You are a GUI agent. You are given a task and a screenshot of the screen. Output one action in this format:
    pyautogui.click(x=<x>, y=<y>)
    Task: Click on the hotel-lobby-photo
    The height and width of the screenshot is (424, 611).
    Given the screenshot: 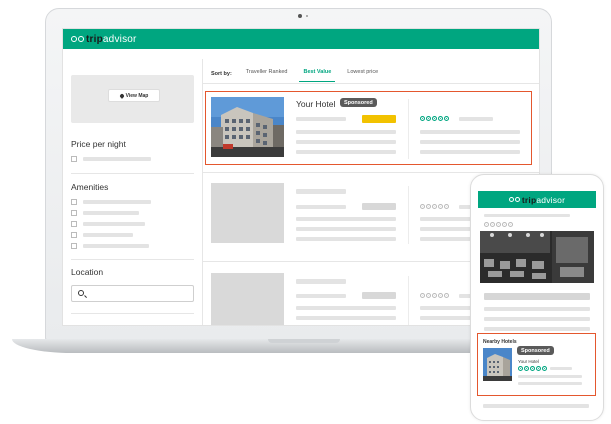 What is the action you would take?
    pyautogui.click(x=537, y=257)
    